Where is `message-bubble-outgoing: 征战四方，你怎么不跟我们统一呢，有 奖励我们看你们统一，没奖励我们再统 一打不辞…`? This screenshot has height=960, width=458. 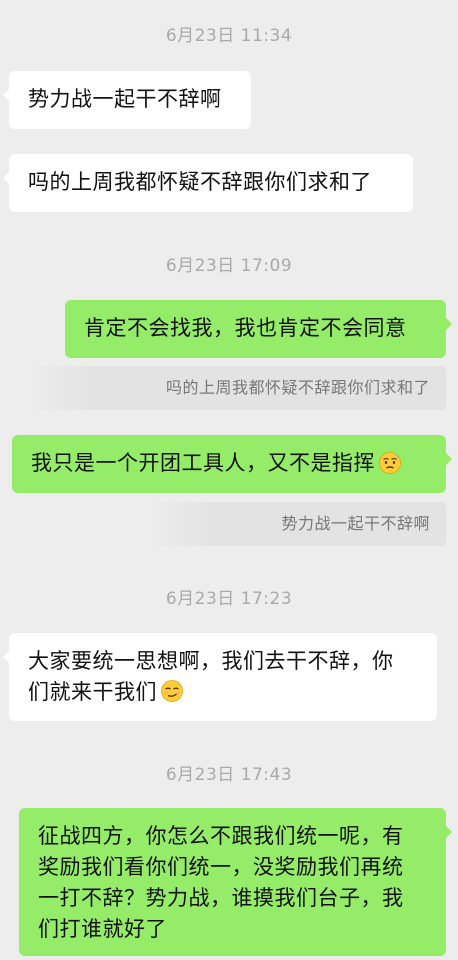 message-bubble-outgoing: 征战四方，你怎么不跟我们统一呢，有 奖励我们看你们统一，没奖励我们再统 一打不辞… is located at coordinates (235, 882).